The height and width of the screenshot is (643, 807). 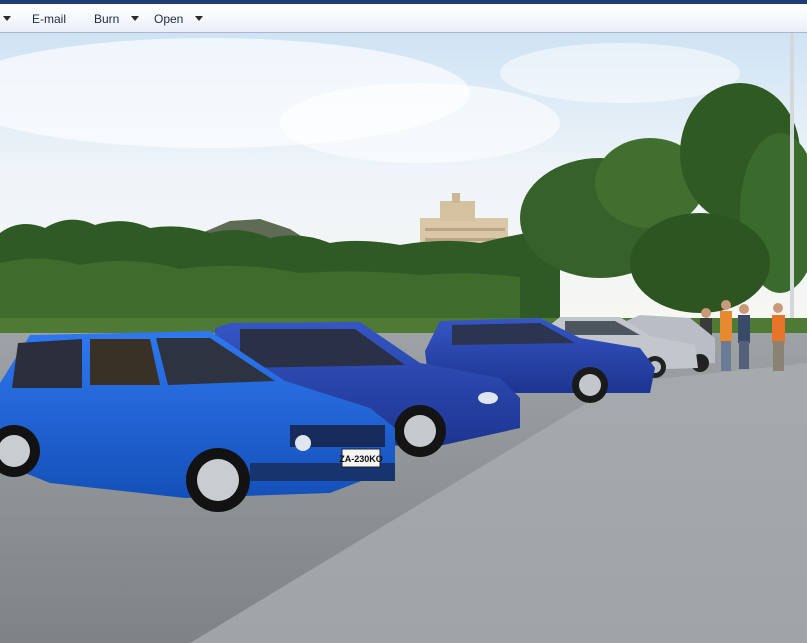 What do you see at coordinates (792, 193) in the screenshot?
I see `lamp-post` at bounding box center [792, 193].